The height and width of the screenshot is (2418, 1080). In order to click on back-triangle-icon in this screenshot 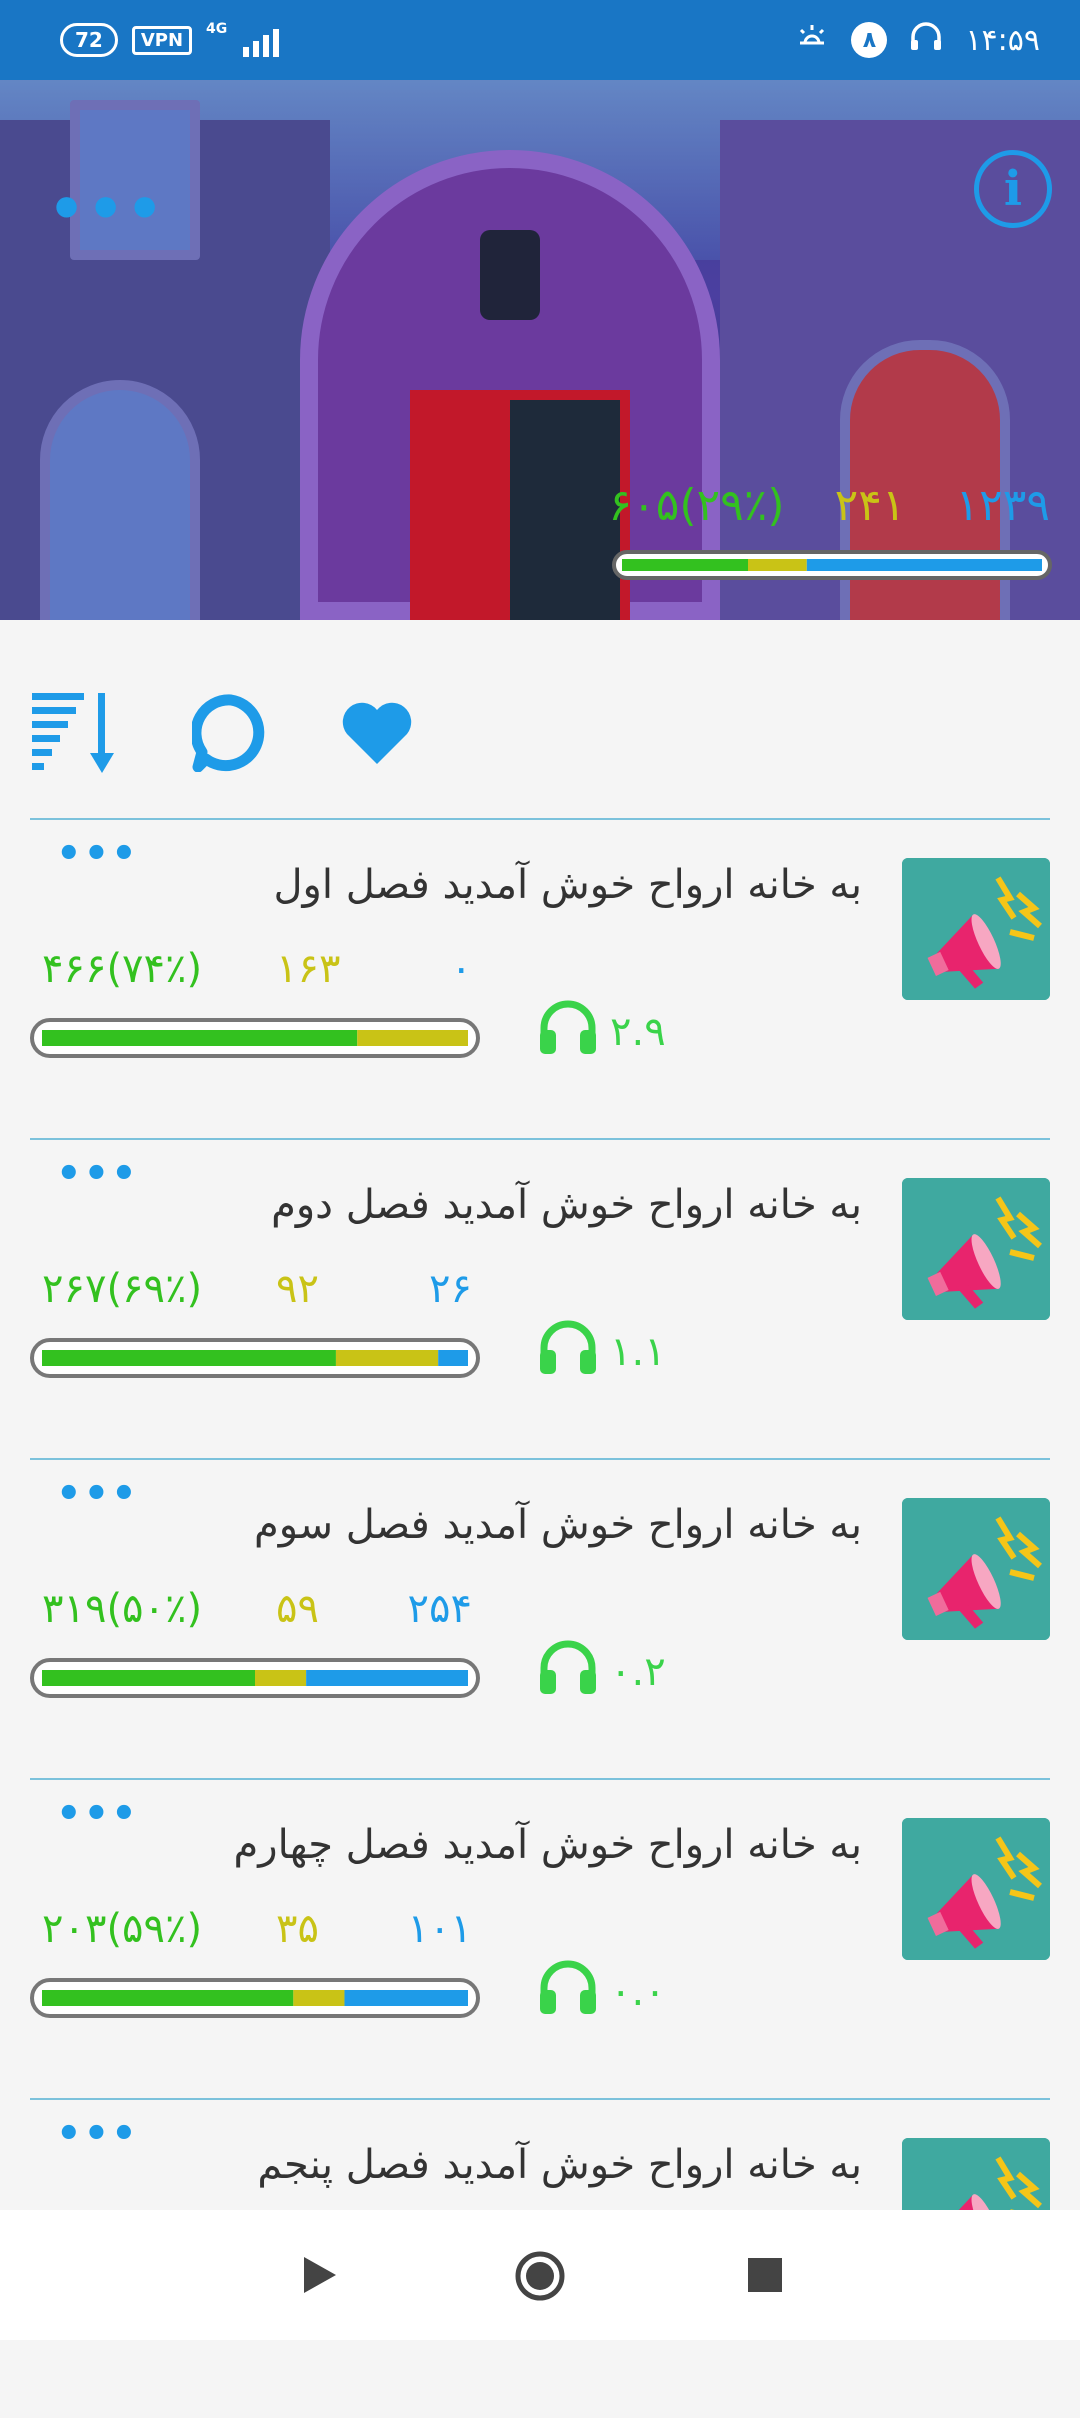, I will do `click(320, 2277)`.